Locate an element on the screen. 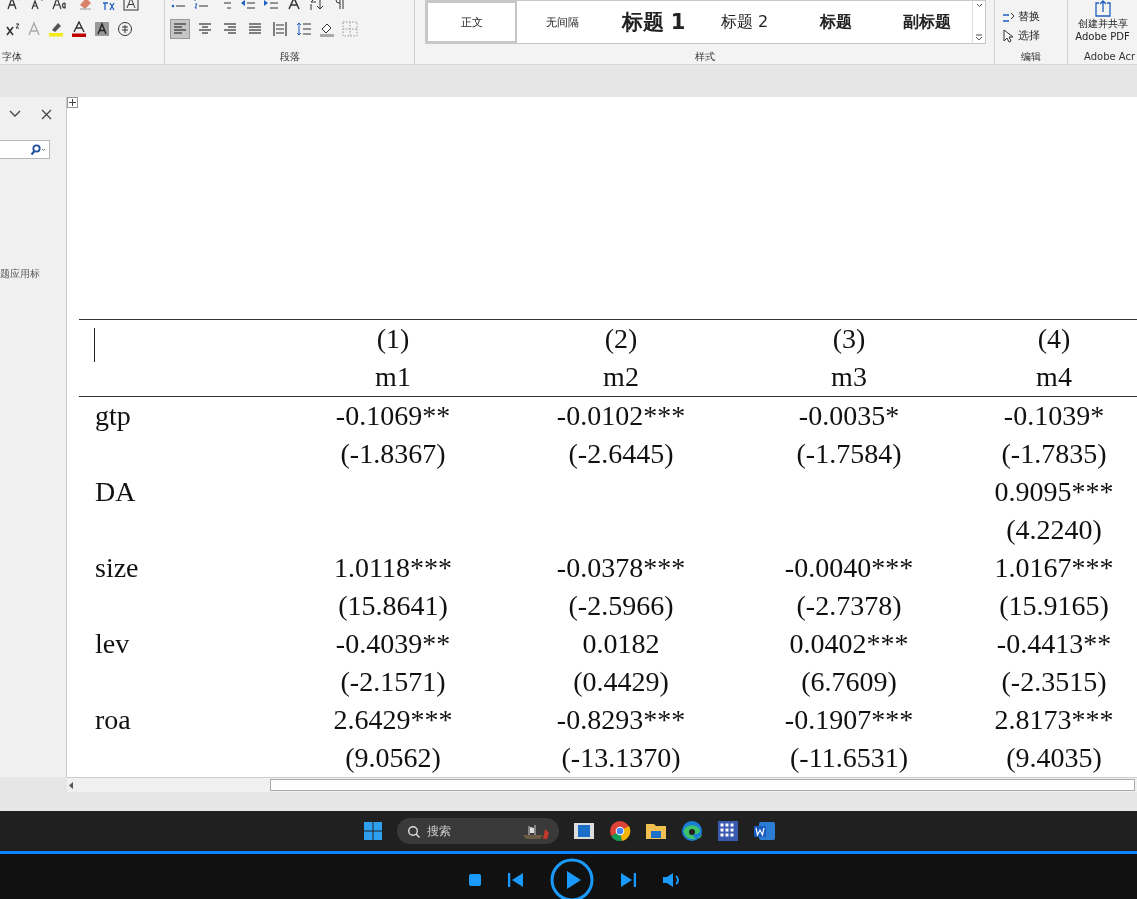 Image resolution: width=1137 pixels, height=899 pixels. line-spacing-icon is located at coordinates (304, 29).